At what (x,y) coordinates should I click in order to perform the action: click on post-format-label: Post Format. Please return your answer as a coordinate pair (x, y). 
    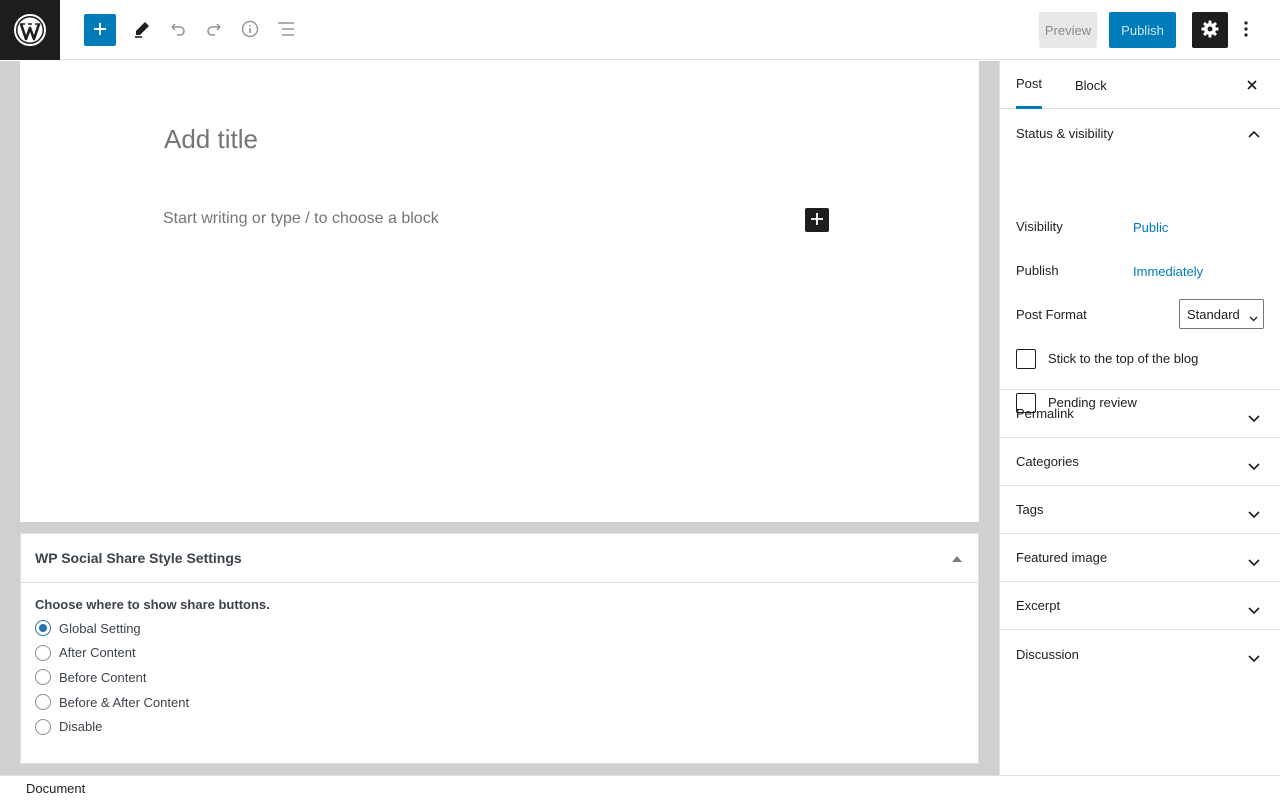
    Looking at the image, I should click on (1051, 314).